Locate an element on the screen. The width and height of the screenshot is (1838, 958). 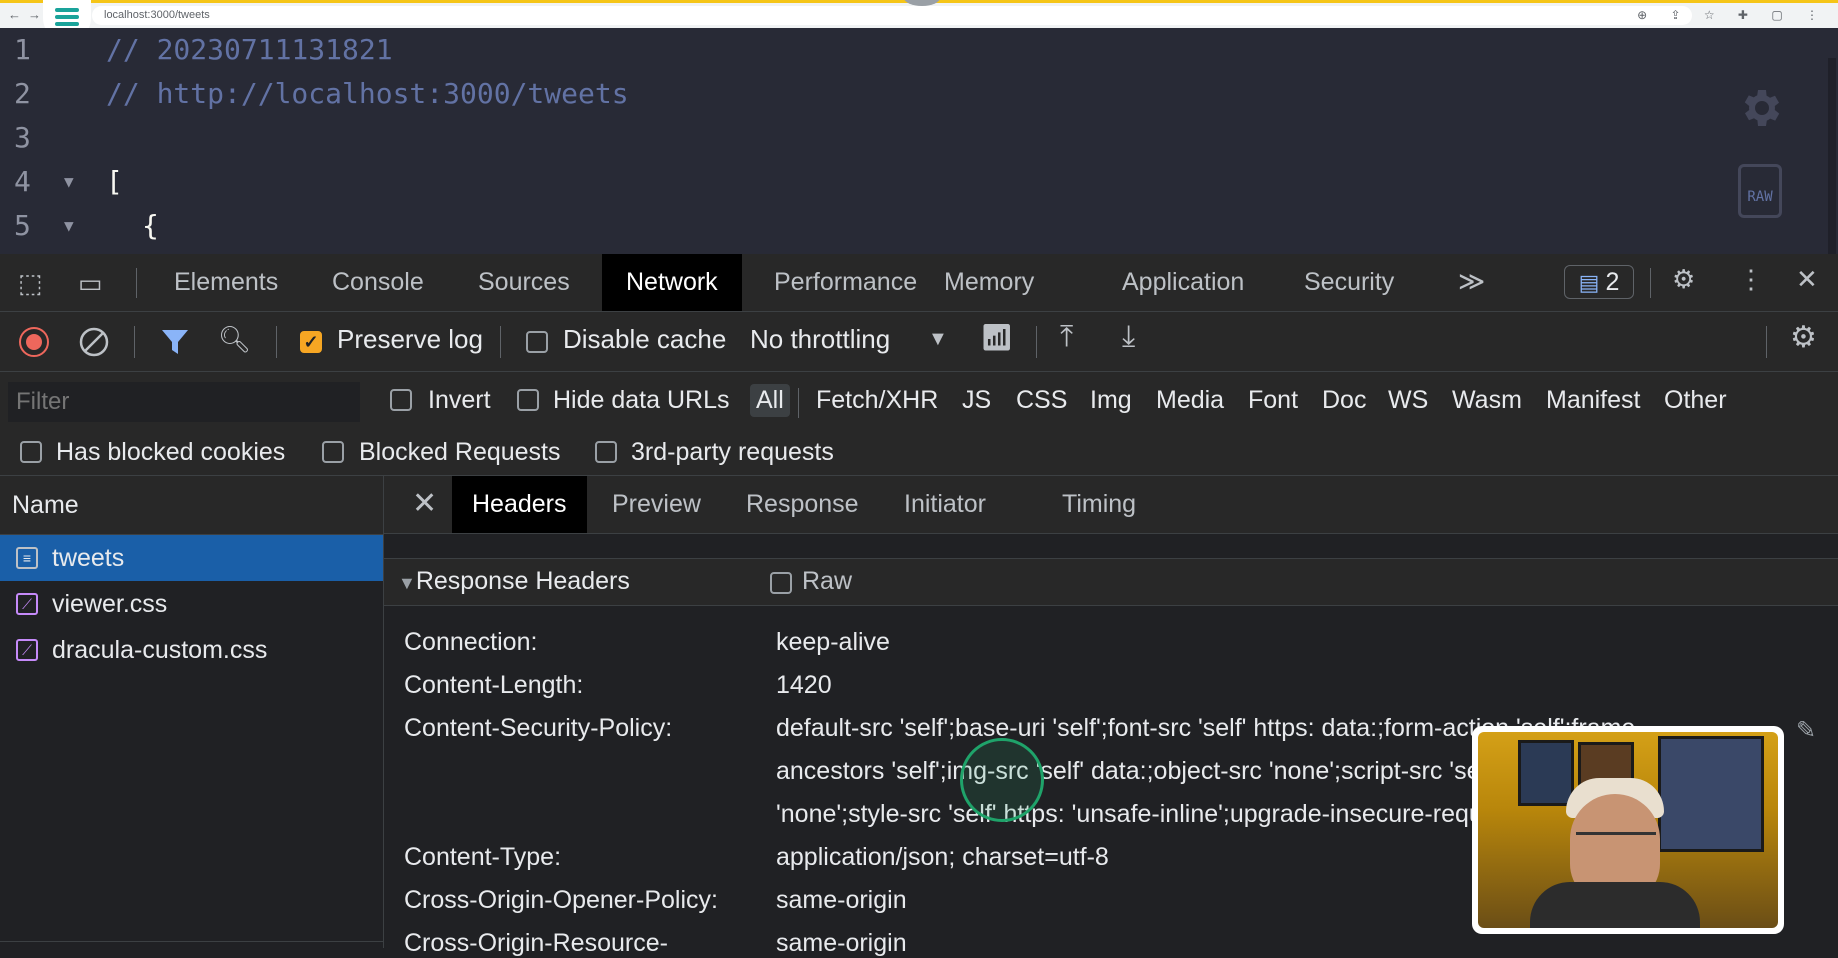
line-number: 1 is located at coordinates (22, 49).